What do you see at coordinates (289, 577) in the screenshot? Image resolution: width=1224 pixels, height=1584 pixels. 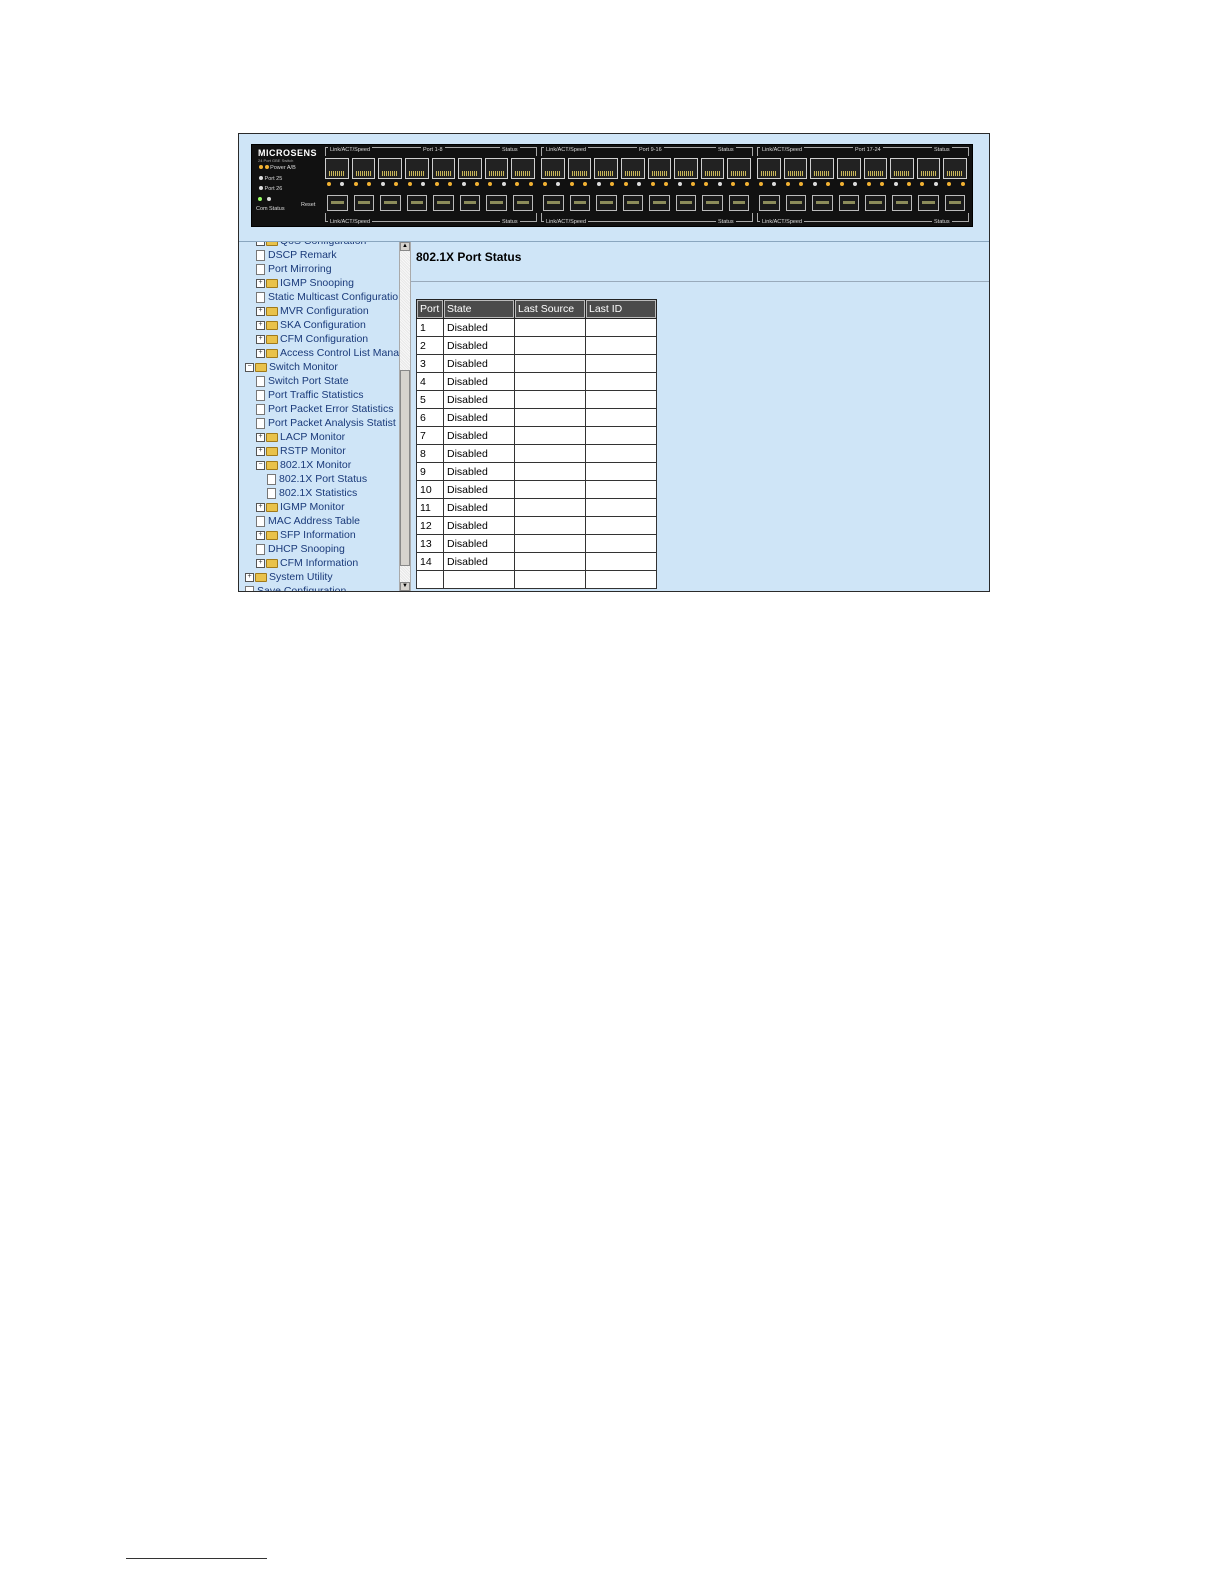 I see `tree-item: + System Utility` at bounding box center [289, 577].